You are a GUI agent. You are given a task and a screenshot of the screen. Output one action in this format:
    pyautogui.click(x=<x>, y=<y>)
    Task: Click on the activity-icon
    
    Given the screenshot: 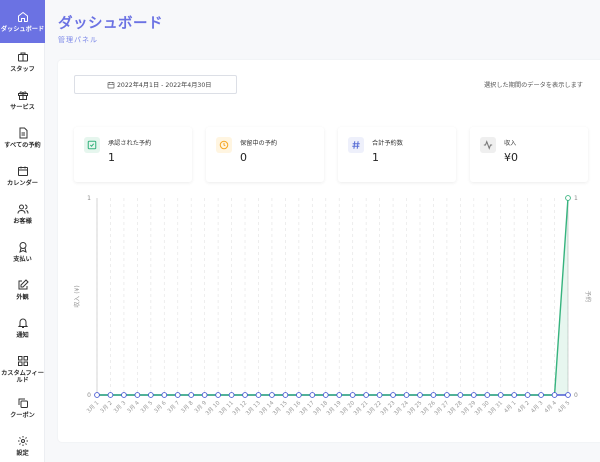 What is the action you would take?
    pyautogui.click(x=488, y=145)
    